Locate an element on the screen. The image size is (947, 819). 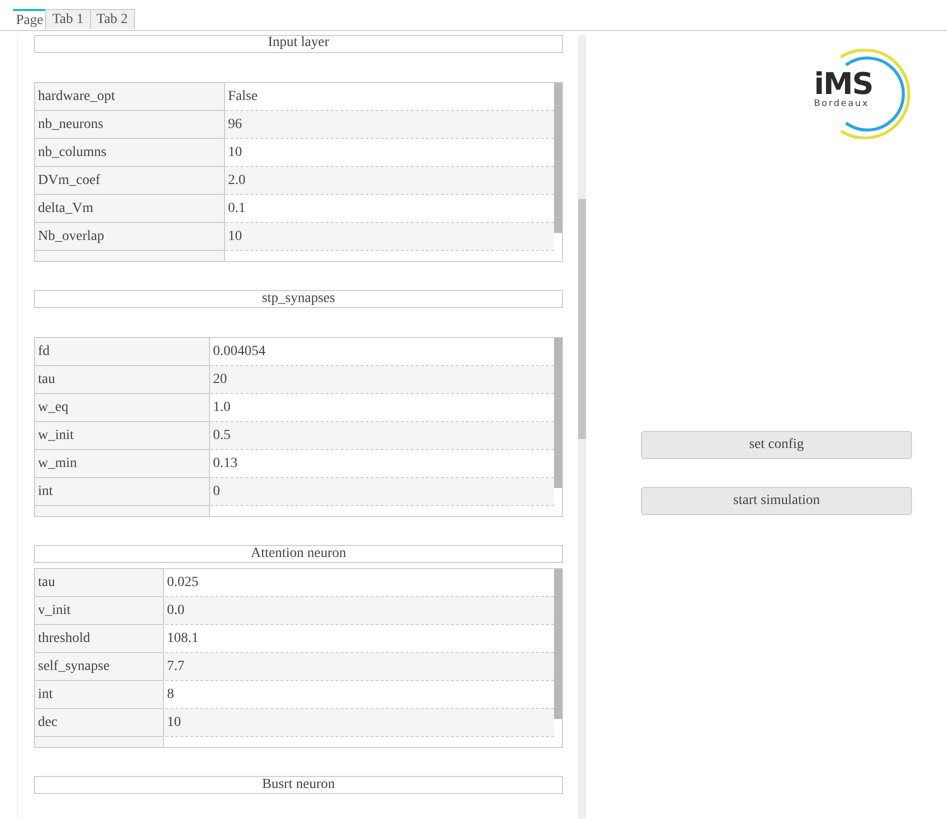
table-cell: delta_Vm is located at coordinates (130, 209).